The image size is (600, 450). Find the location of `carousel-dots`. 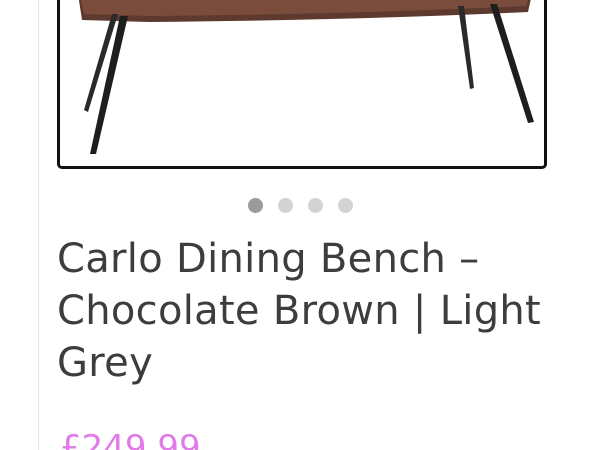

carousel-dots is located at coordinates (300, 206).